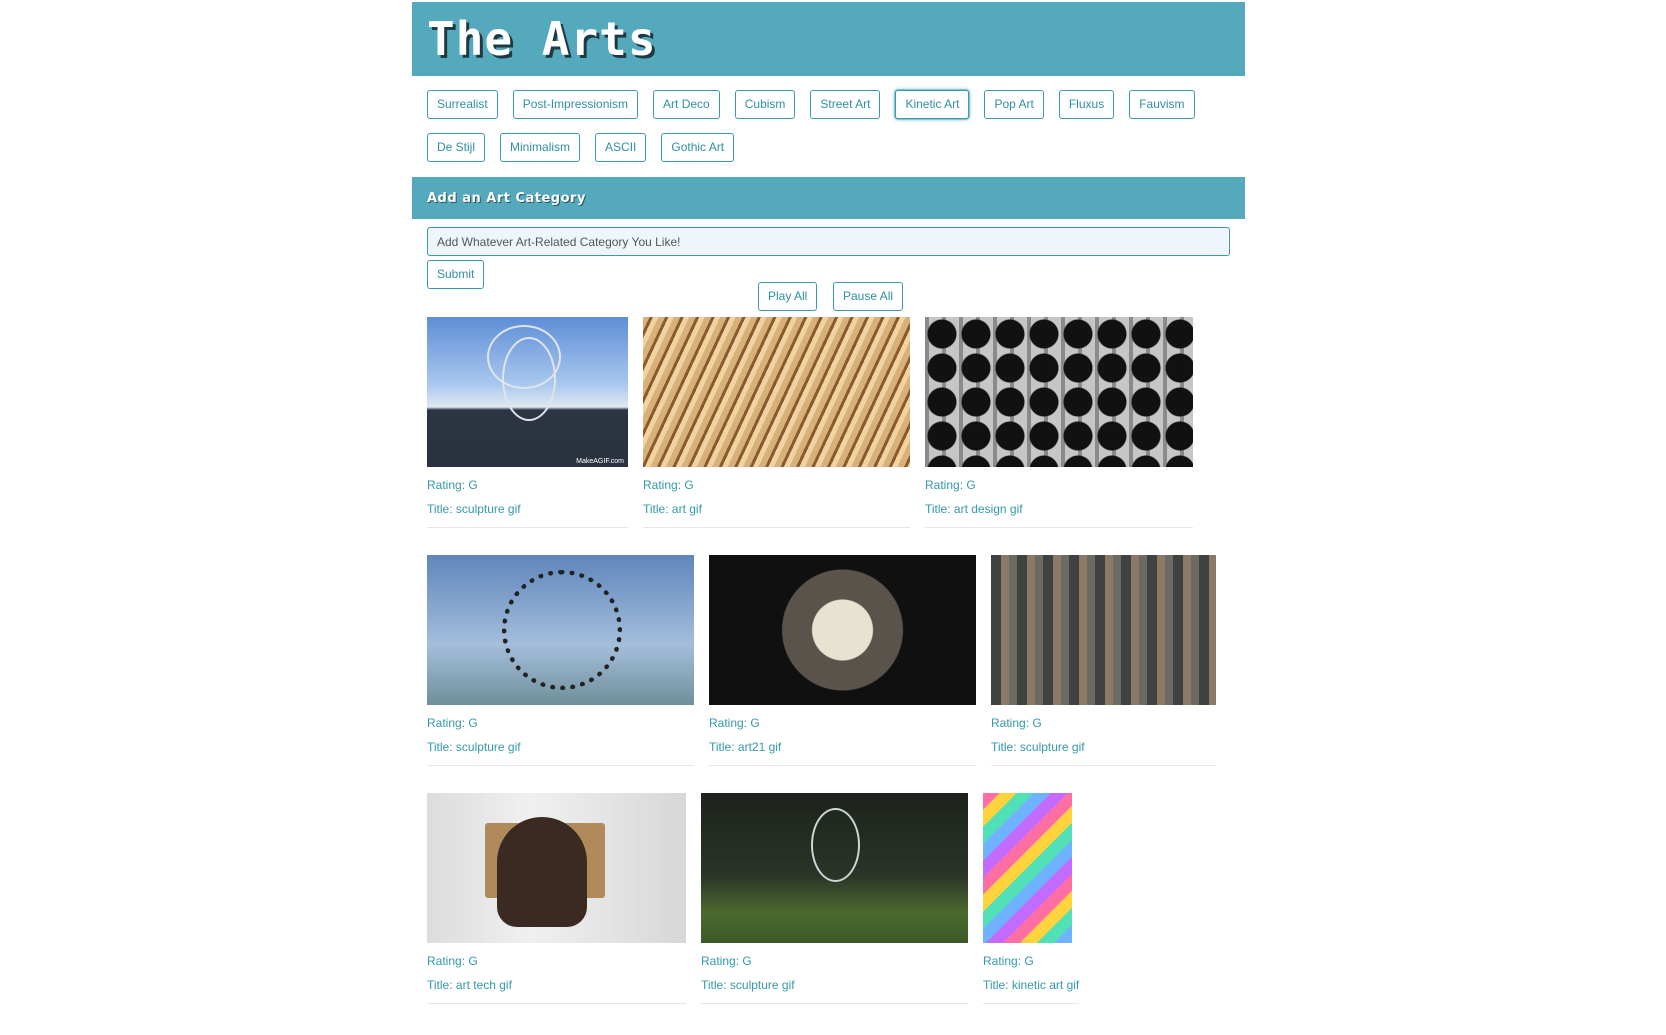 This screenshot has width=1666, height=1035. Describe the element at coordinates (621, 147) in the screenshot. I see `category-button-ascii: ASCII` at that location.